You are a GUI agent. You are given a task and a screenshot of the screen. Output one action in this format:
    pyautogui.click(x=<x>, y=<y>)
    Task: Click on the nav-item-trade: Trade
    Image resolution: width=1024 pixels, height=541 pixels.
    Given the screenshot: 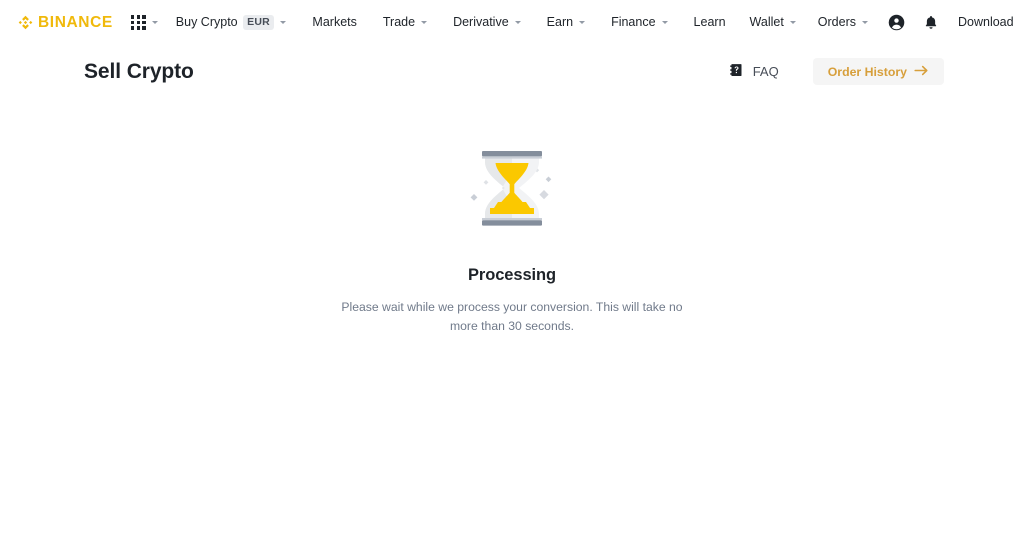 What is the action you would take?
    pyautogui.click(x=405, y=22)
    